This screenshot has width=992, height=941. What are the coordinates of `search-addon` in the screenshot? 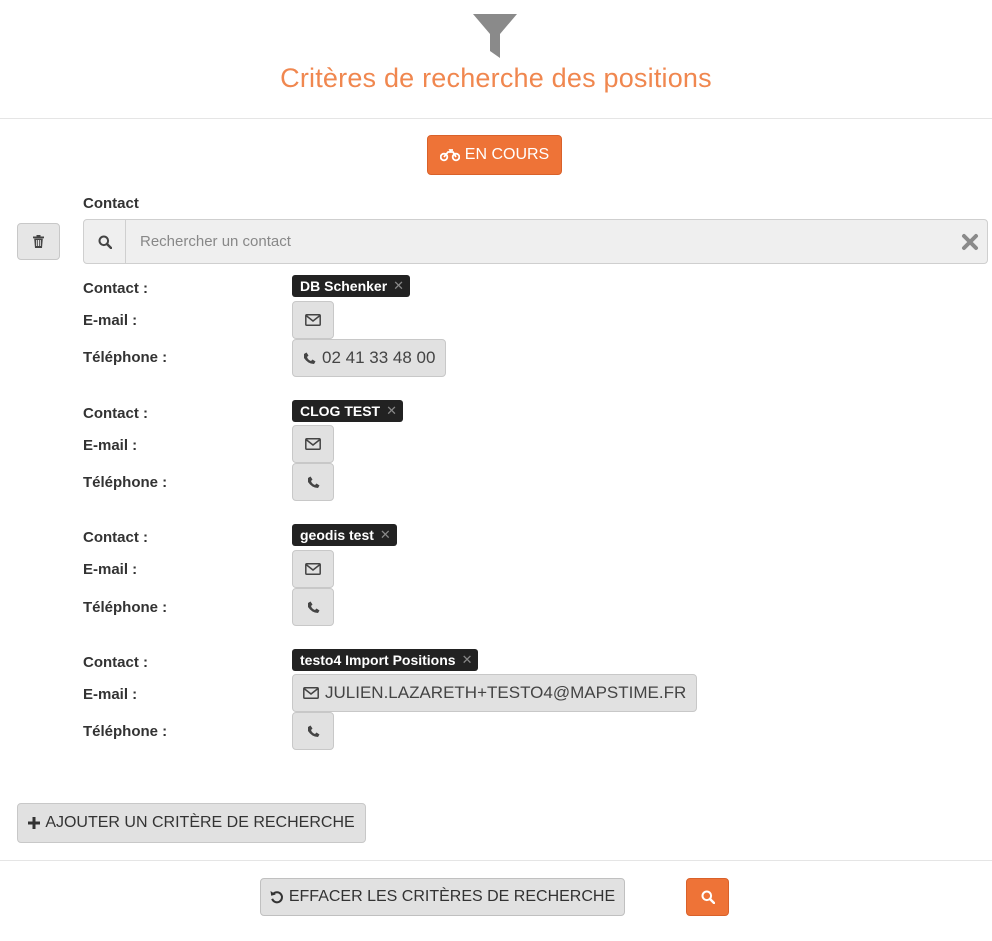 It's located at (105, 241).